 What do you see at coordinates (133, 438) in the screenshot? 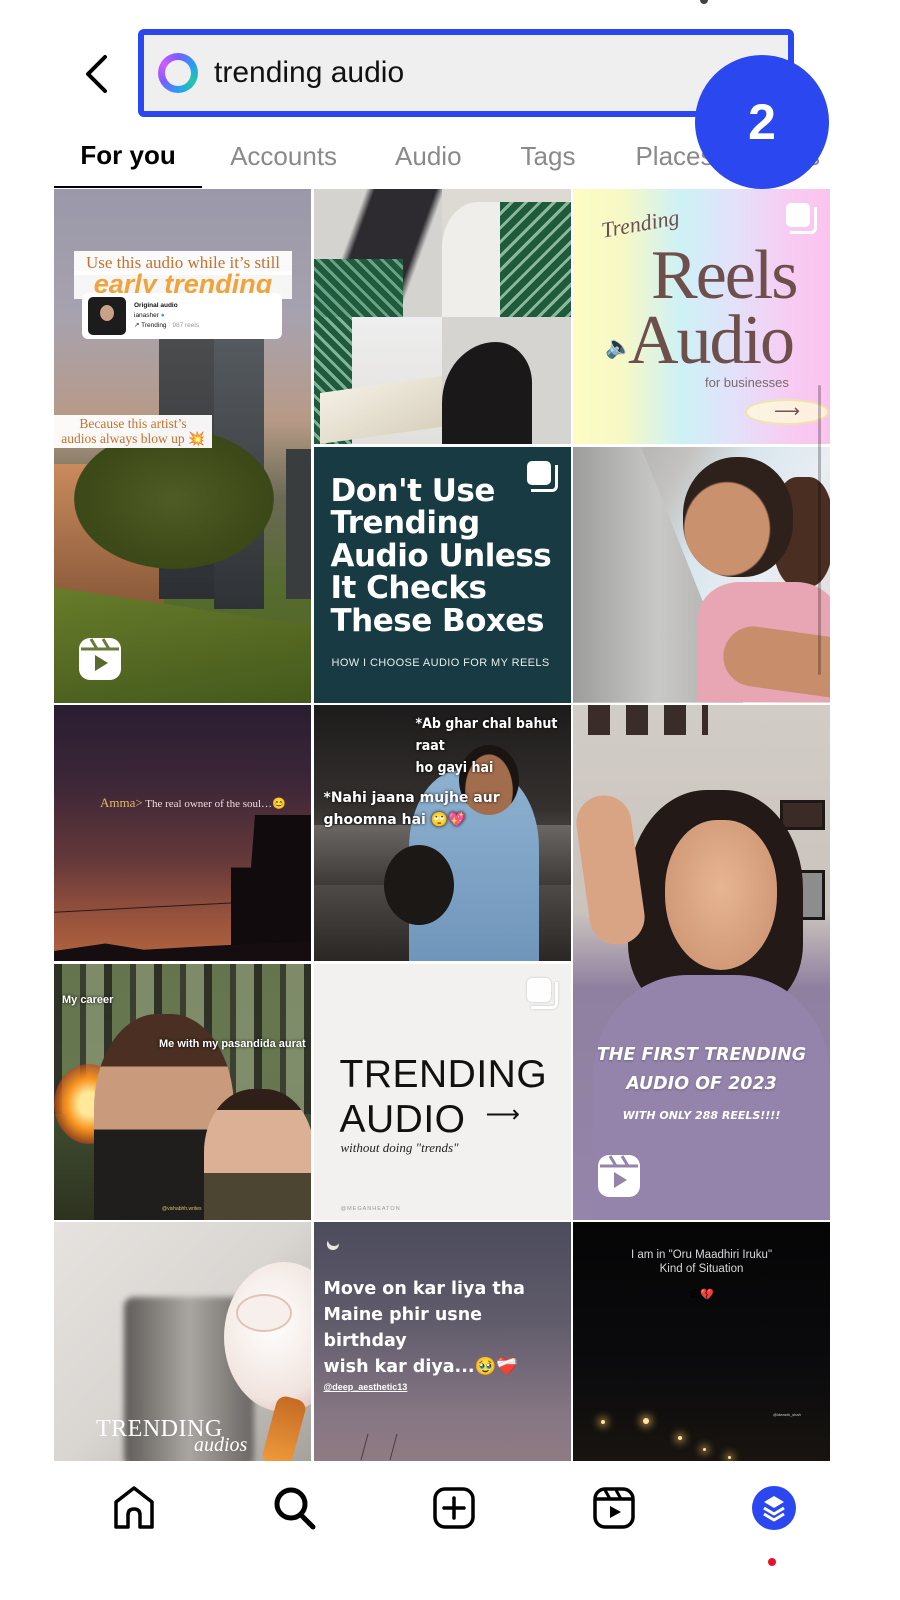
I see `caption-line: audios always blow up 💥` at bounding box center [133, 438].